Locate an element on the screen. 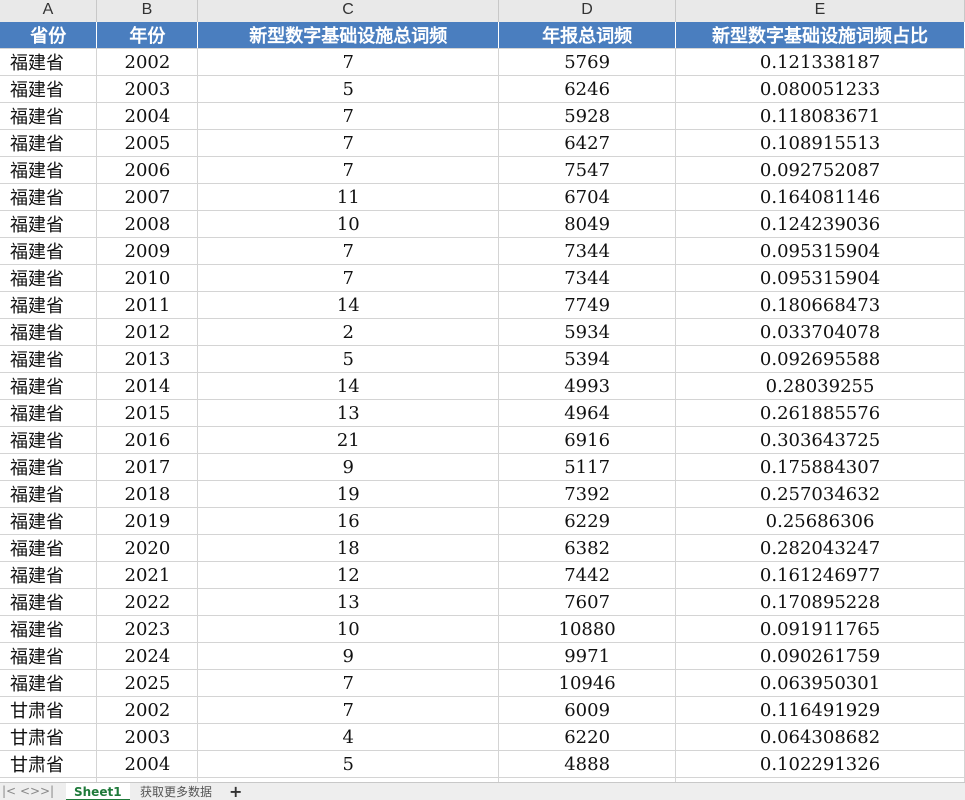  header-cell-year: 年份 is located at coordinates (147, 35).